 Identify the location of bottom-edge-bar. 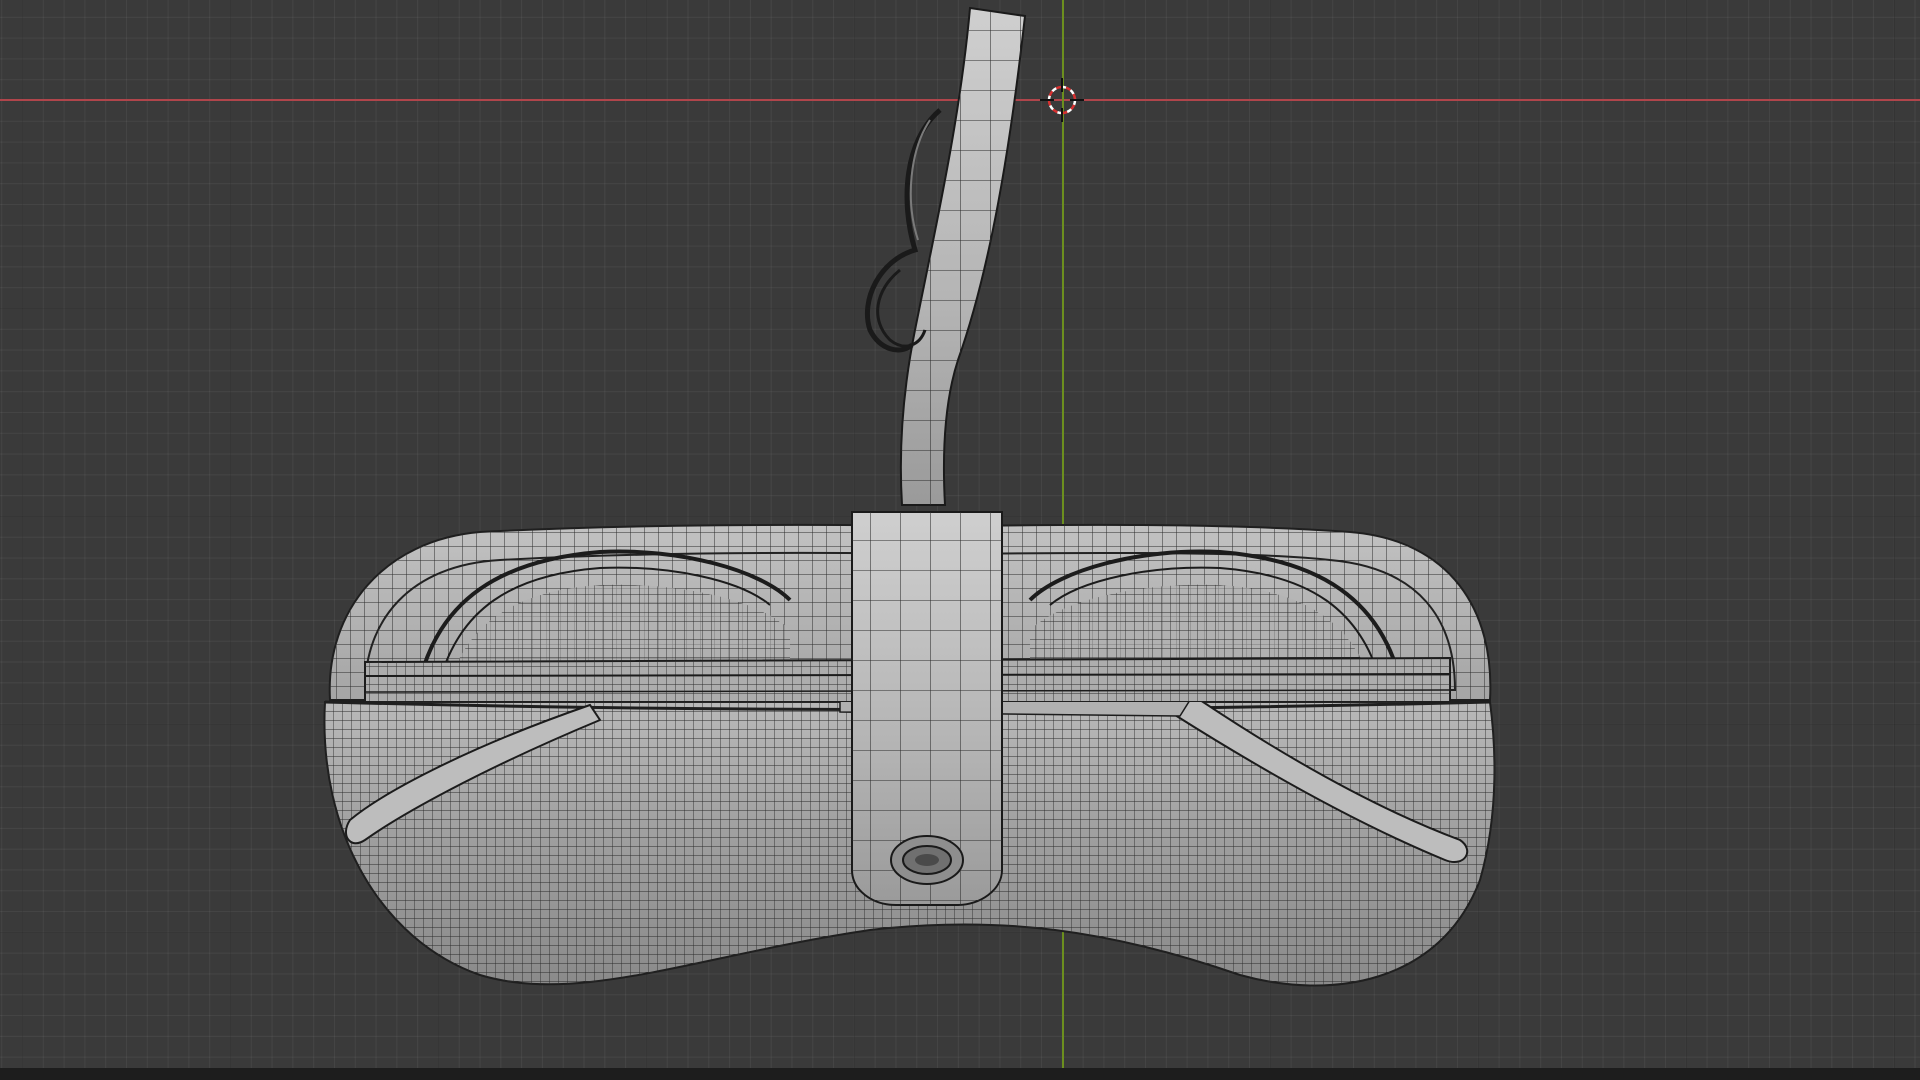
(960, 1074).